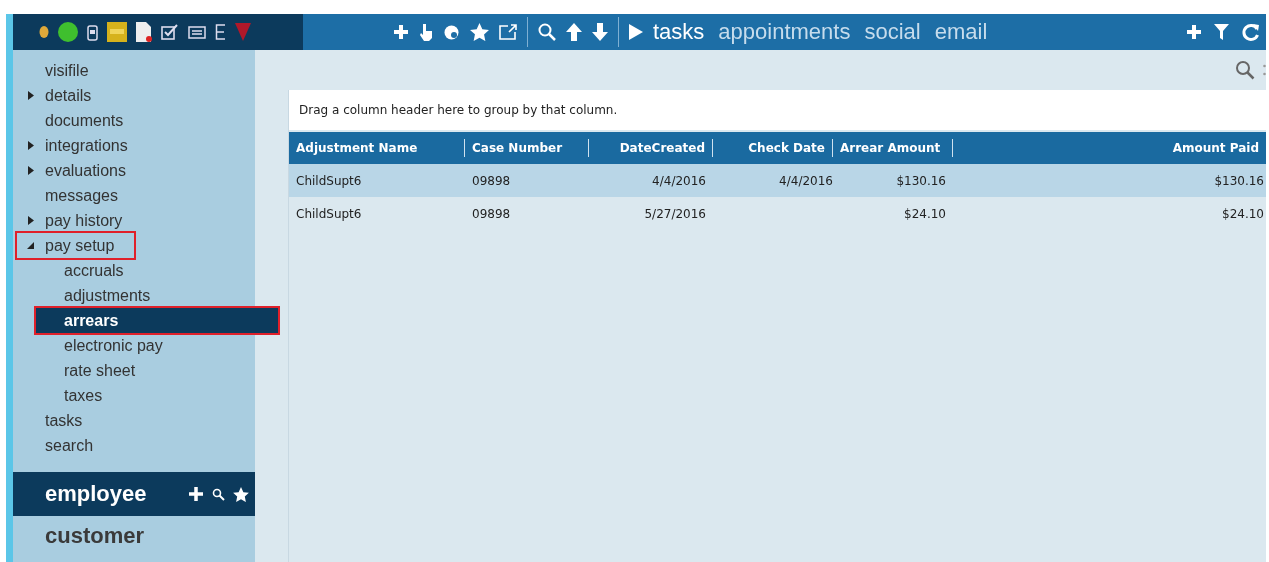 The width and height of the screenshot is (1269, 562). Describe the element at coordinates (961, 32) in the screenshot. I see `tab: email` at that location.